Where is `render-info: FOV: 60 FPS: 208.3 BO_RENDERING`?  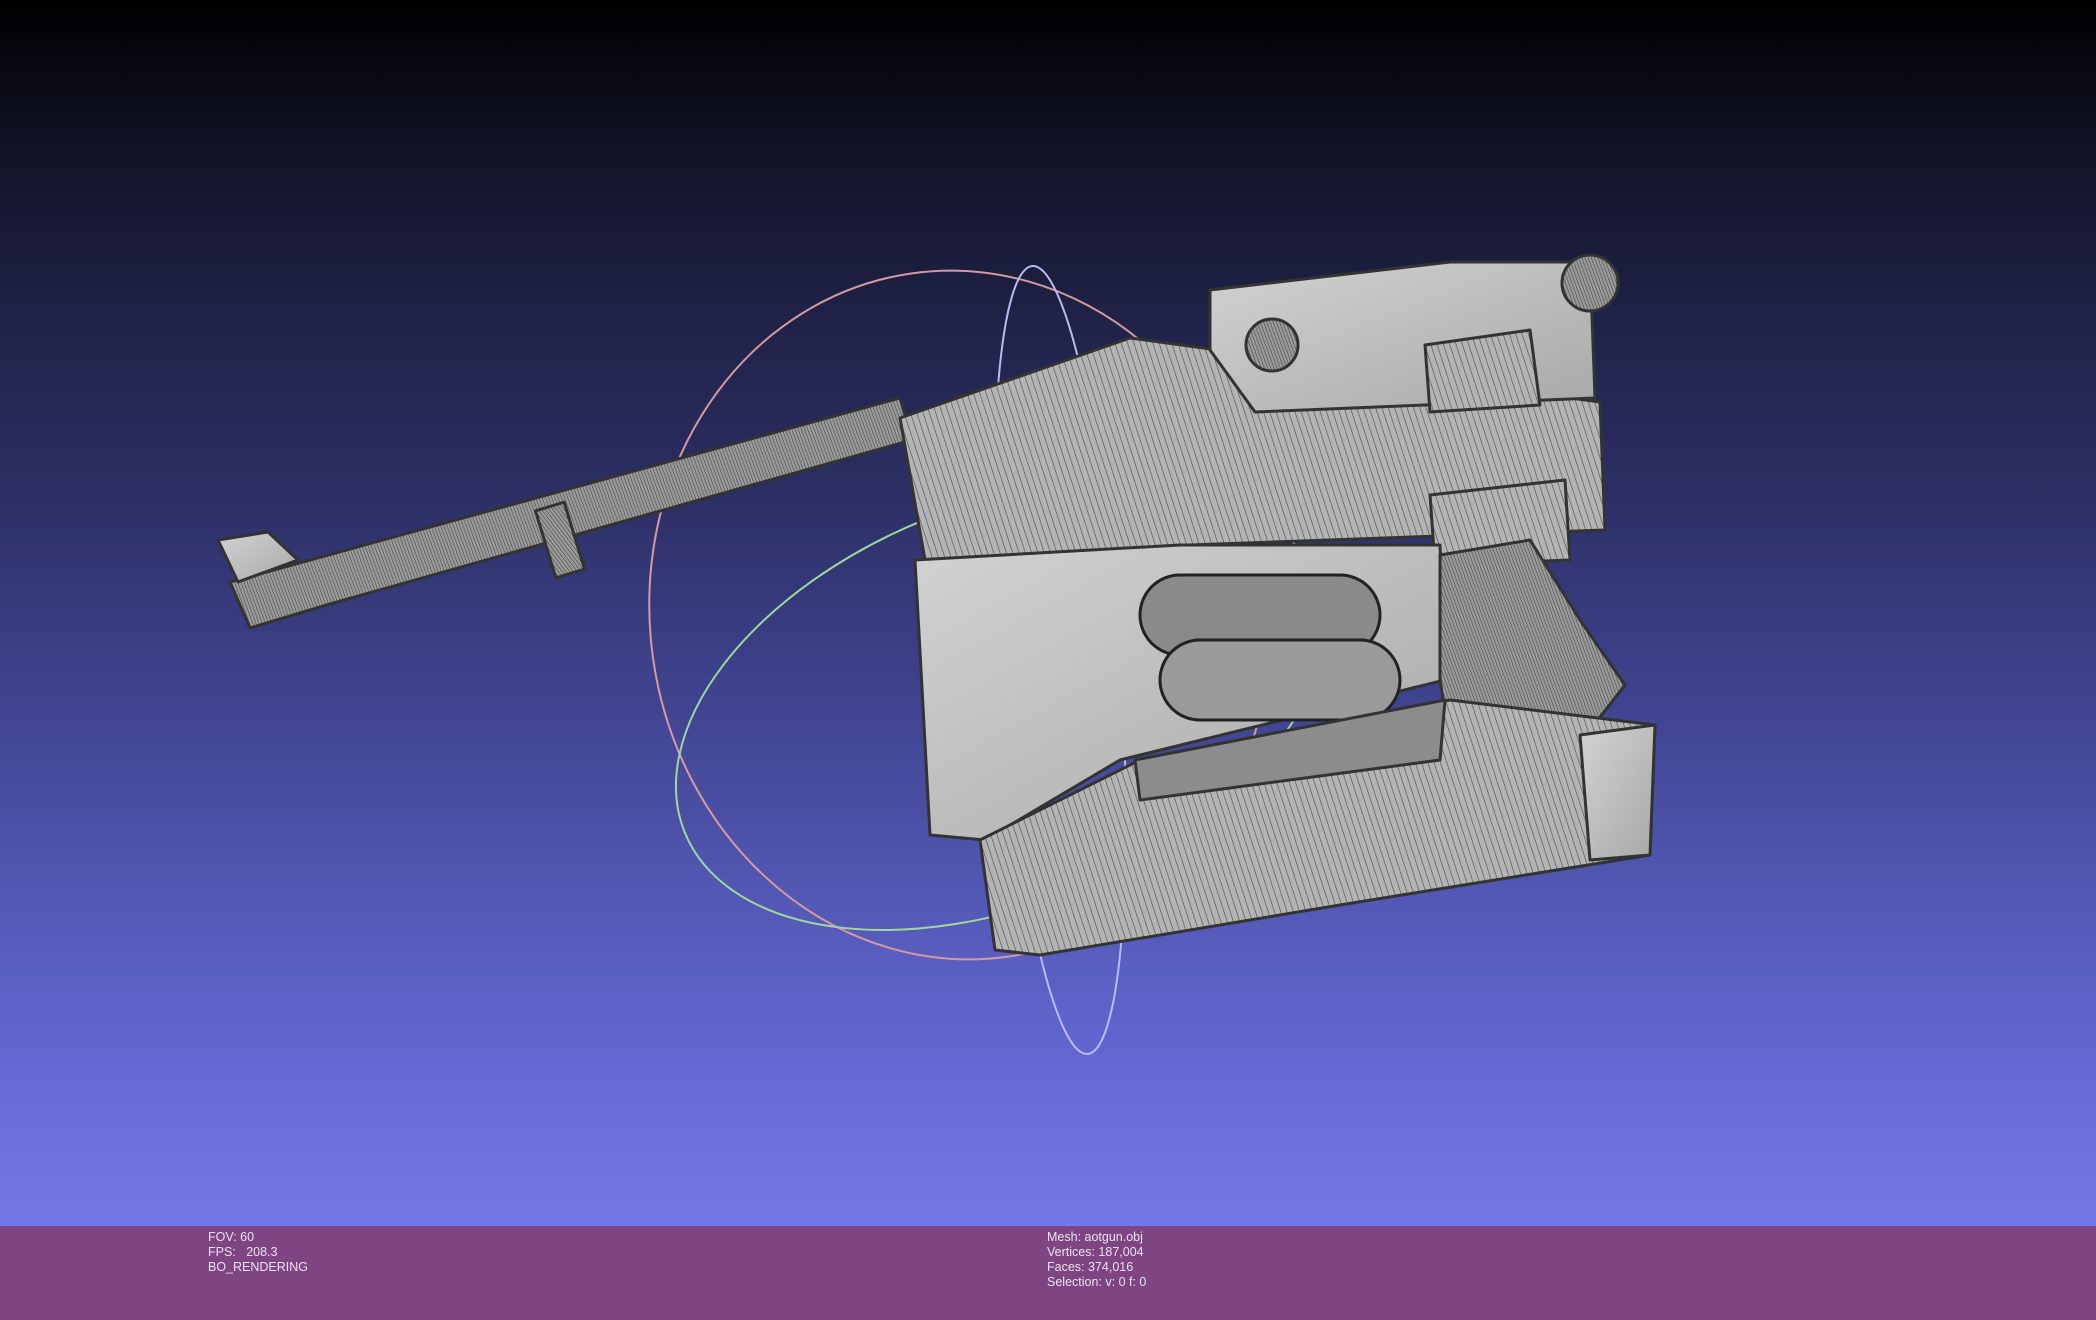
render-info: FOV: 60 FPS: 208.3 BO_RENDERING is located at coordinates (258, 1252).